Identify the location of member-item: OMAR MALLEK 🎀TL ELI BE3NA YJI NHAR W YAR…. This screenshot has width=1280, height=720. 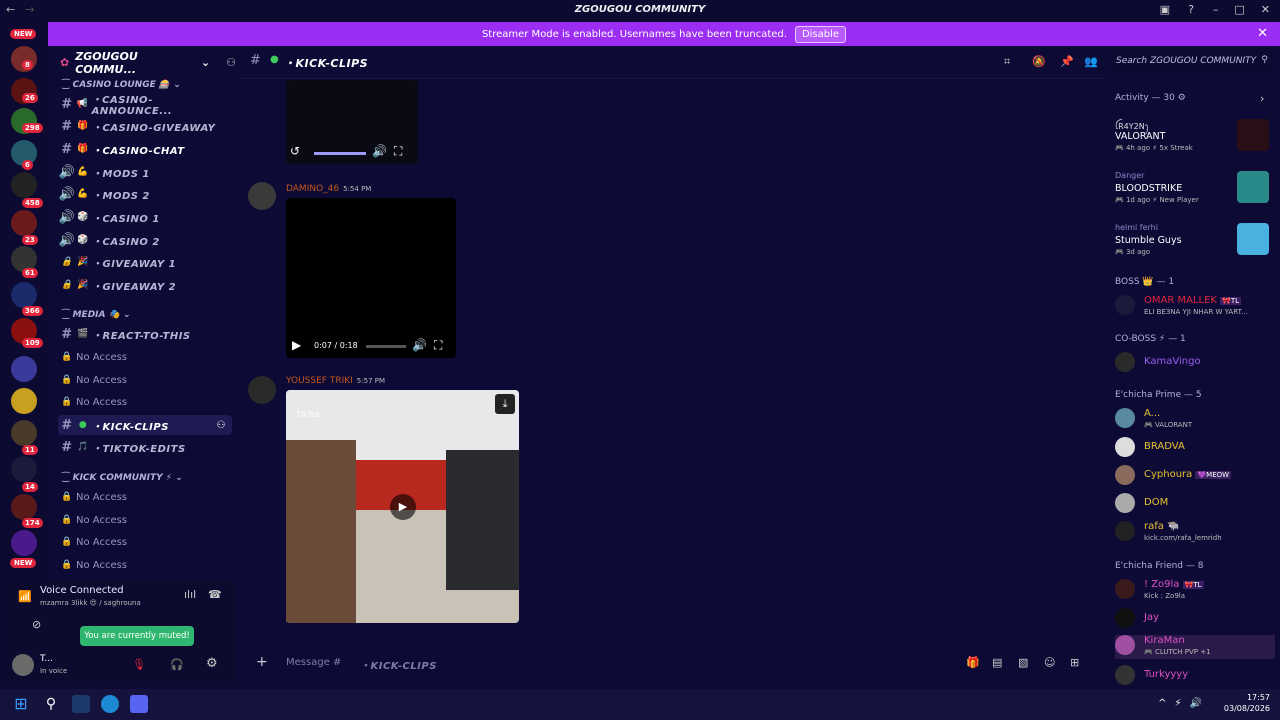
(1195, 307).